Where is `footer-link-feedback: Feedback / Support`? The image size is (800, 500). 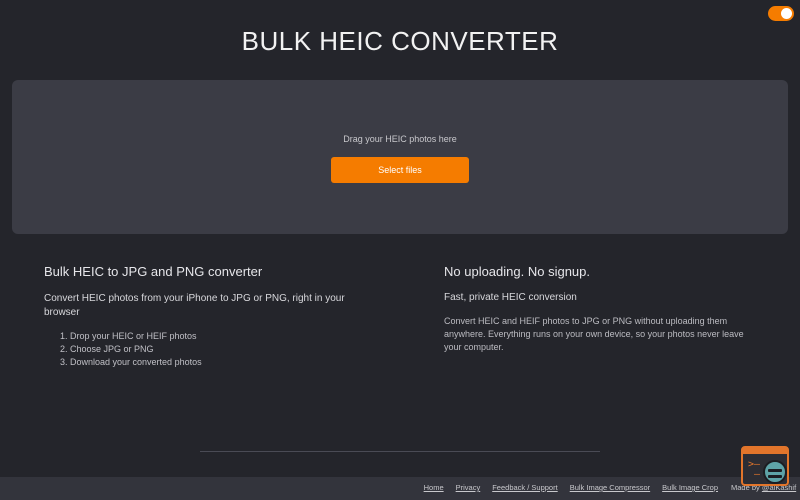
footer-link-feedback: Feedback / Support is located at coordinates (524, 487).